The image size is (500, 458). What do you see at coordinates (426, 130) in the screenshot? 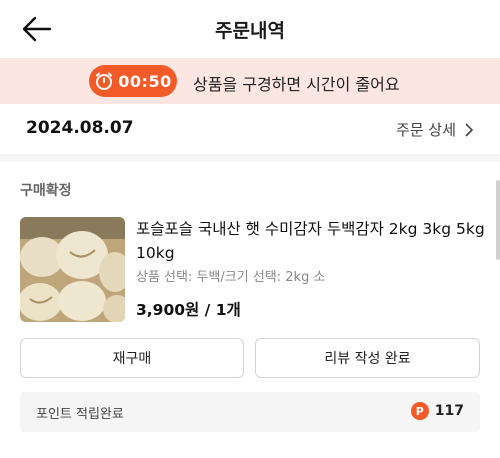
I see `order-detail-label: 주문 상세` at bounding box center [426, 130].